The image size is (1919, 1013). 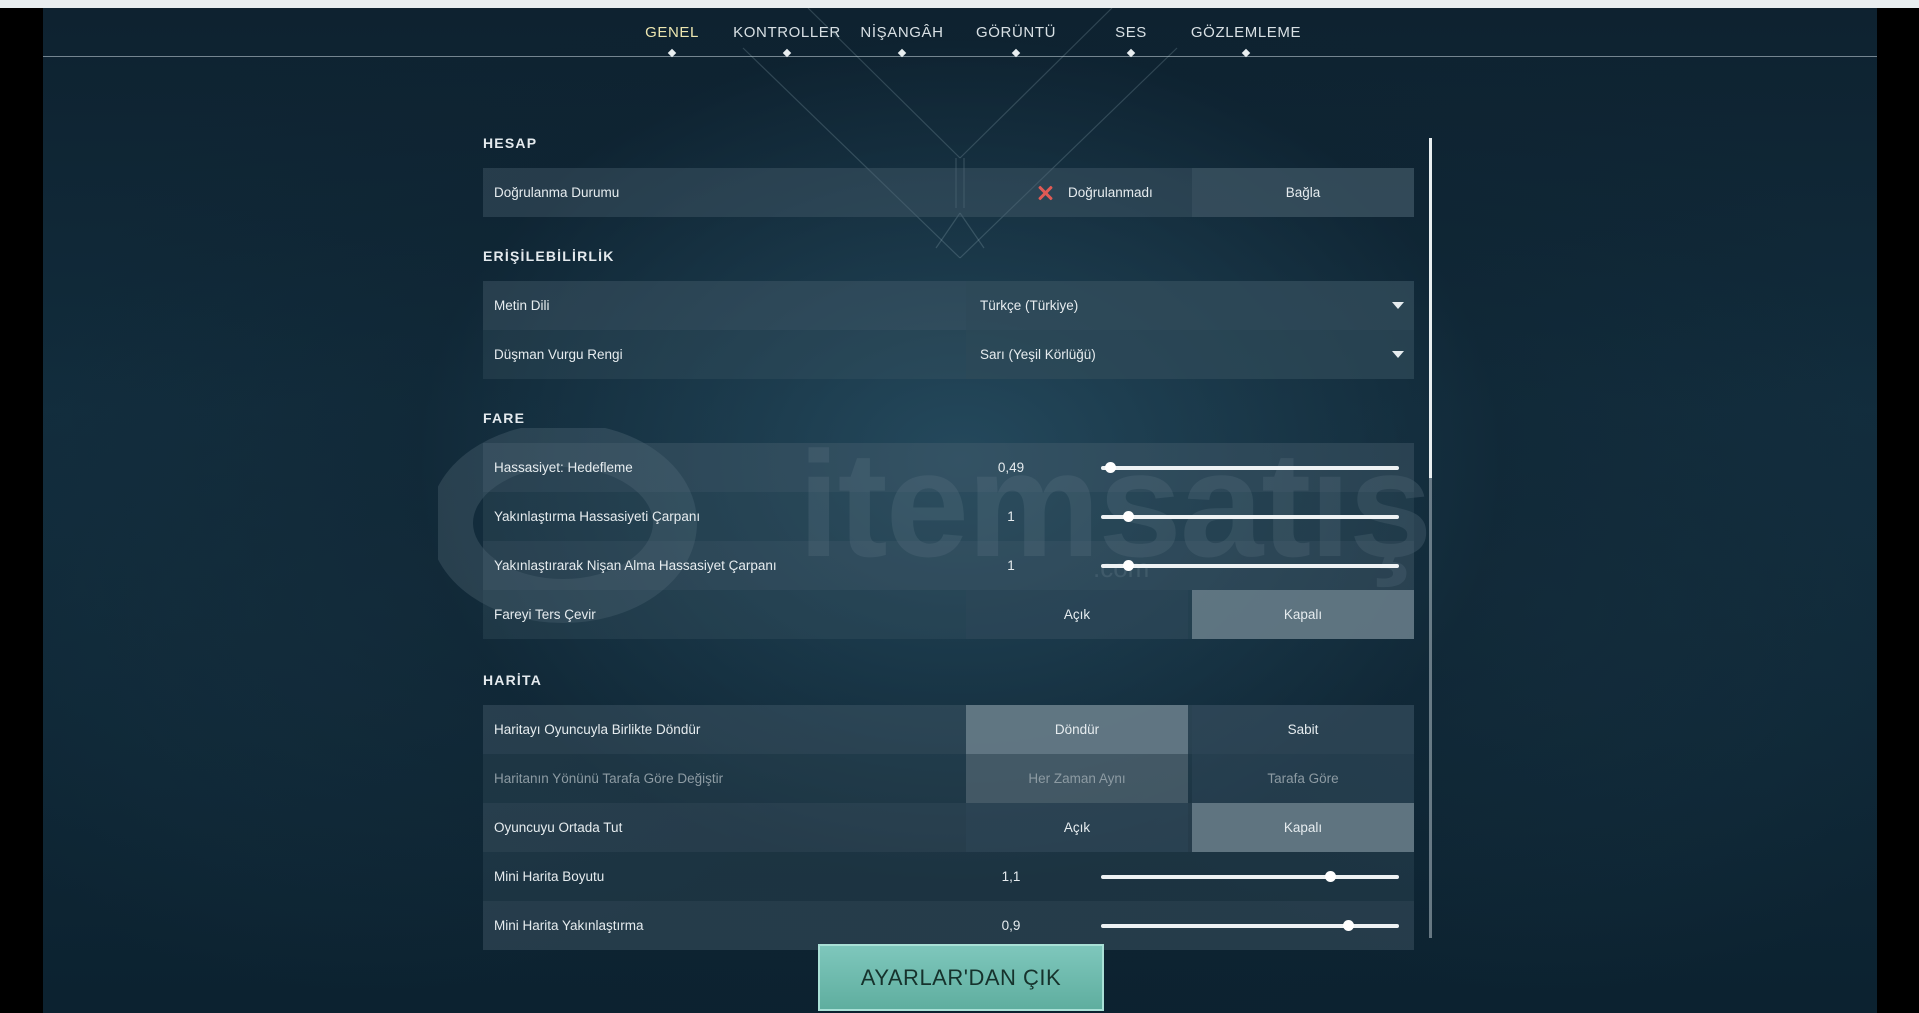 I want to click on slider-value: 0,9, so click(x=1011, y=925).